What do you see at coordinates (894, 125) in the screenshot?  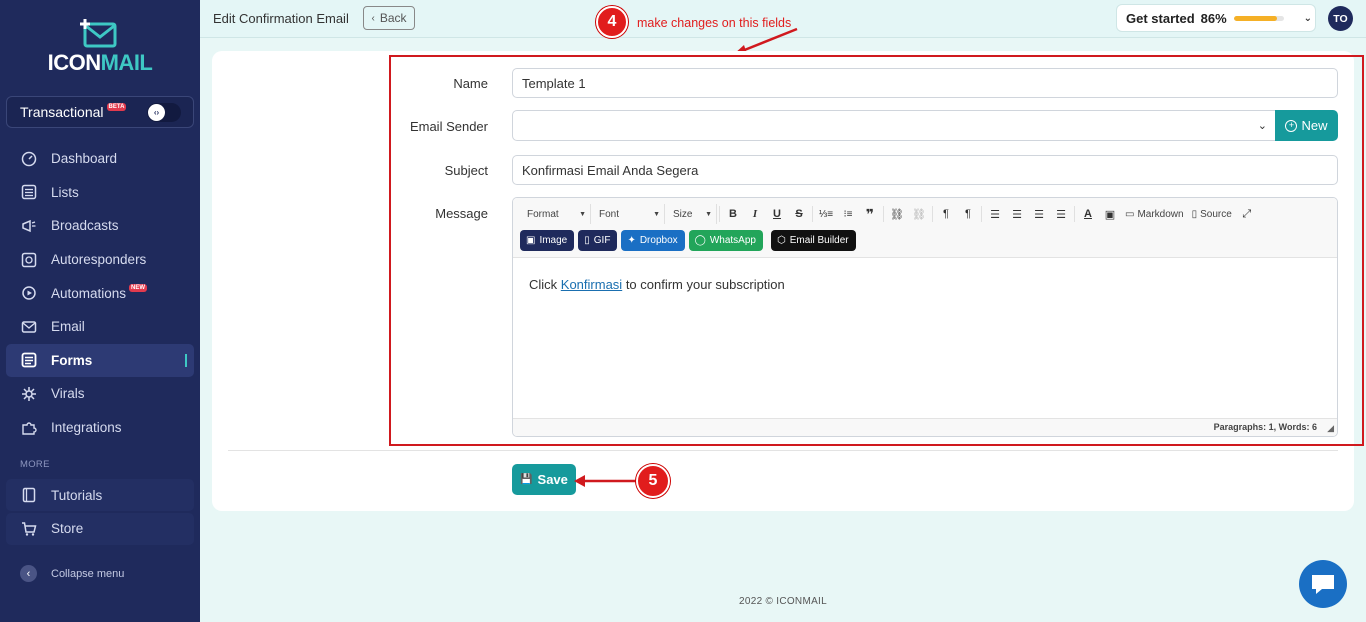 I see `email-sender-select: ⌄` at bounding box center [894, 125].